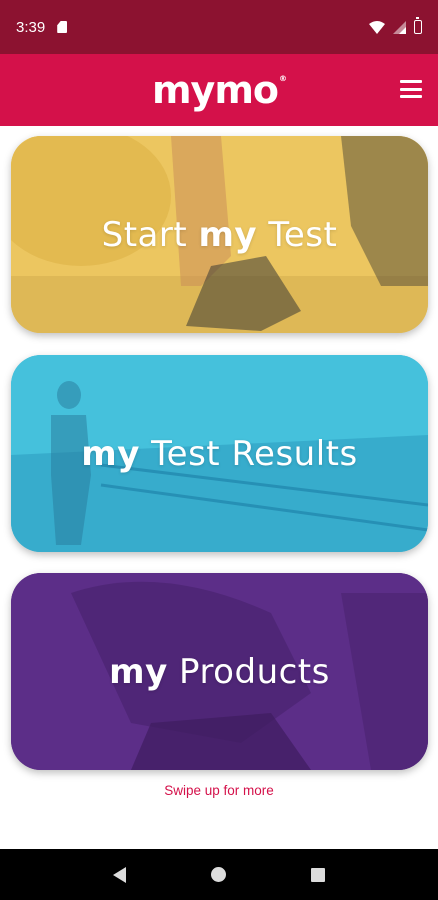 The width and height of the screenshot is (438, 900). I want to click on status-bar: 3:39, so click(219, 27).